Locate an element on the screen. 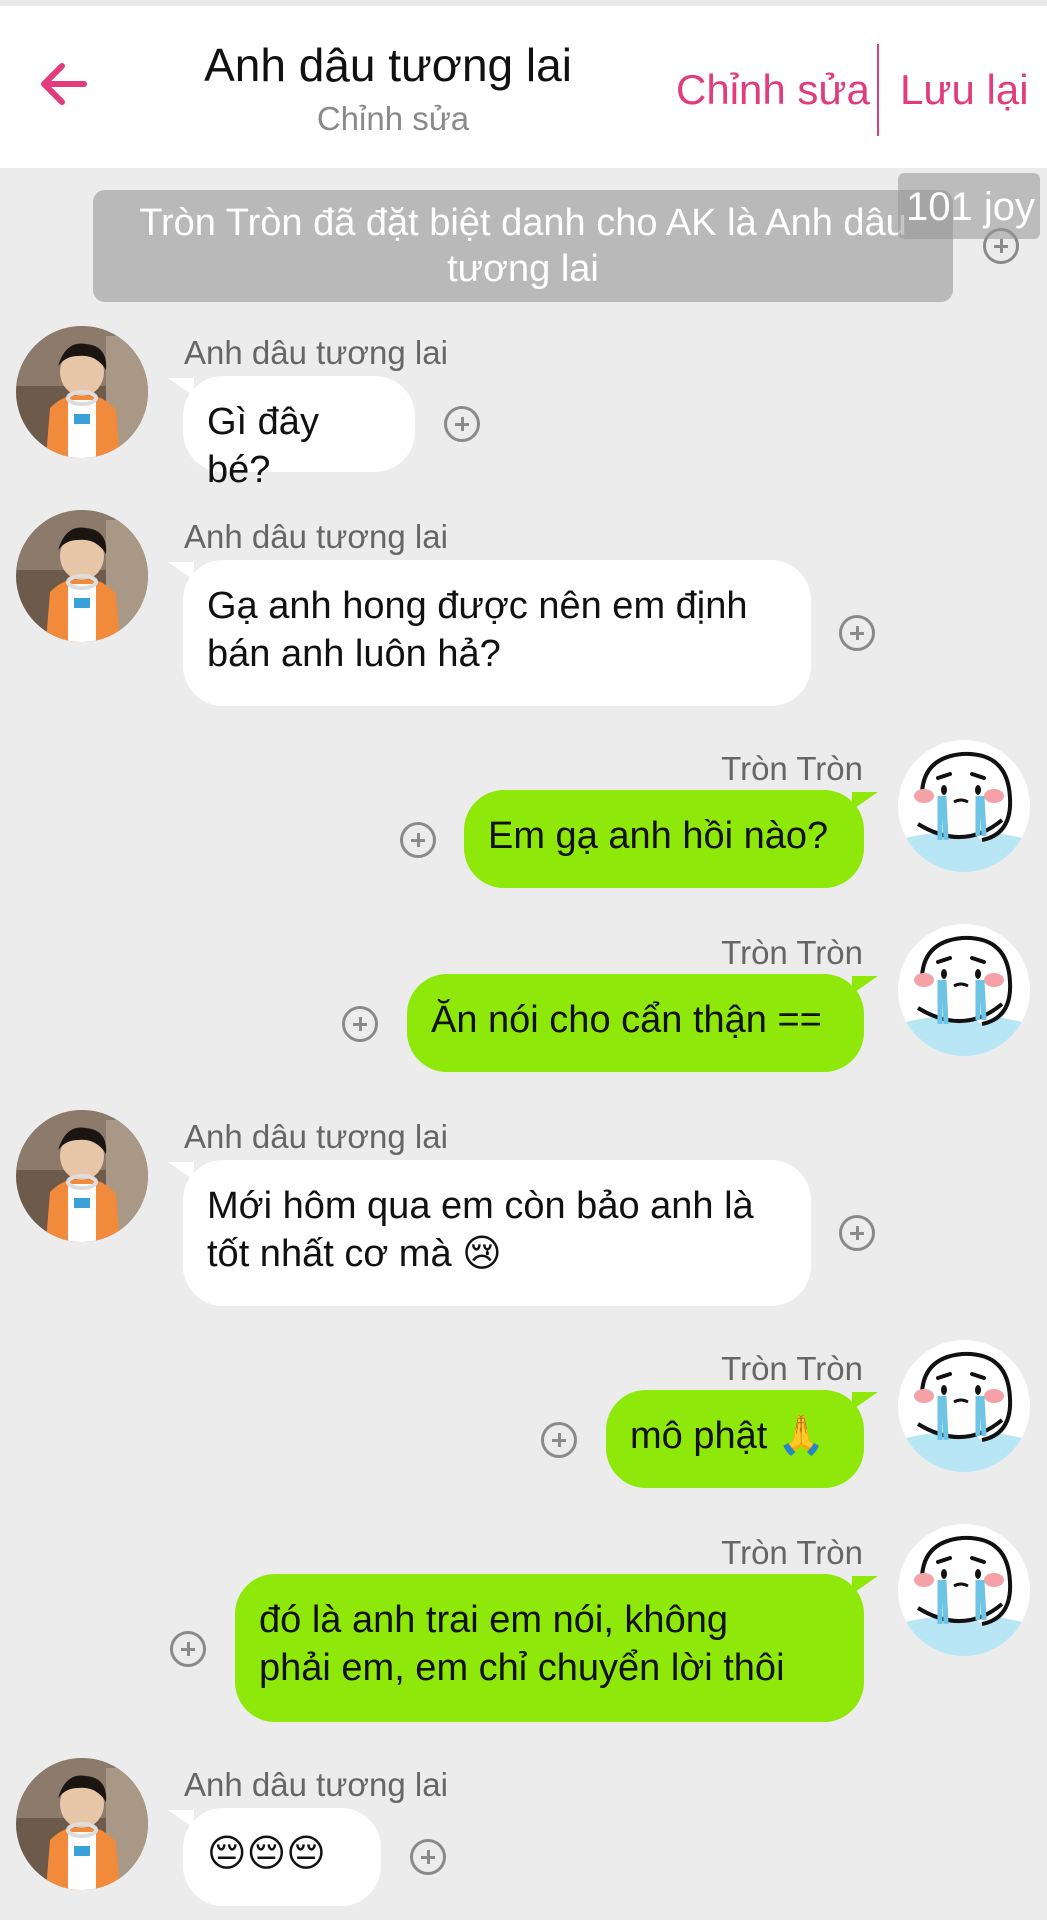 This screenshot has width=1047, height=1920. message-text: Em gạ anh hồi nào? is located at coordinates (658, 836).